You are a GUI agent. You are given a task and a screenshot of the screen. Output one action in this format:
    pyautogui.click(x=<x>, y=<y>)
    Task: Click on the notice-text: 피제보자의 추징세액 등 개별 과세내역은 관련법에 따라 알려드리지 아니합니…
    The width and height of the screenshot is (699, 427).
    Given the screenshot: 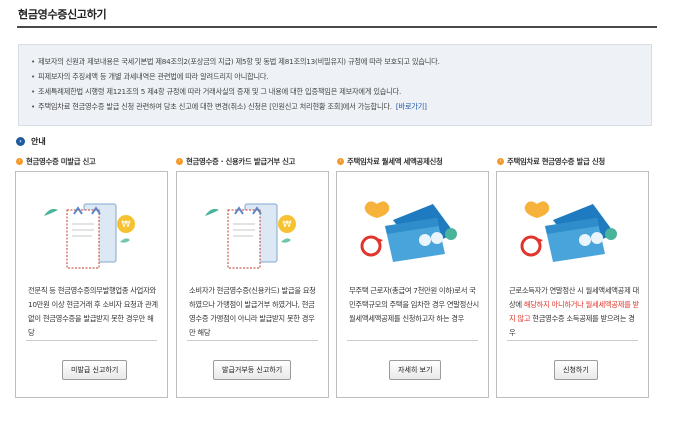 What is the action you would take?
    pyautogui.click(x=153, y=76)
    